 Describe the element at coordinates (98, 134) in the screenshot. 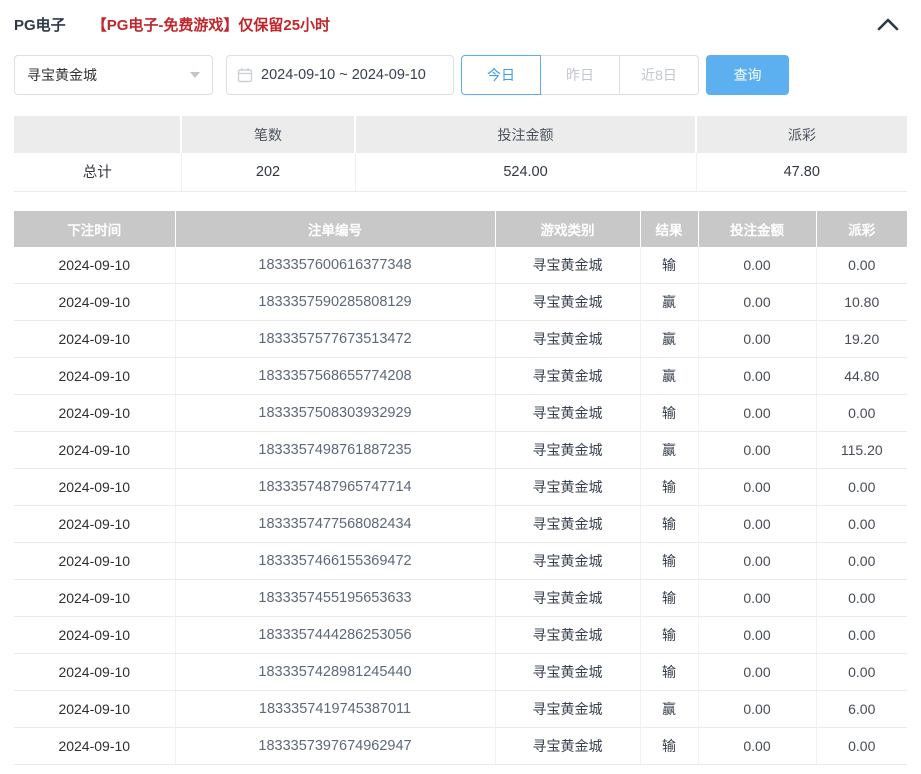

I see `summary-header-blank` at that location.